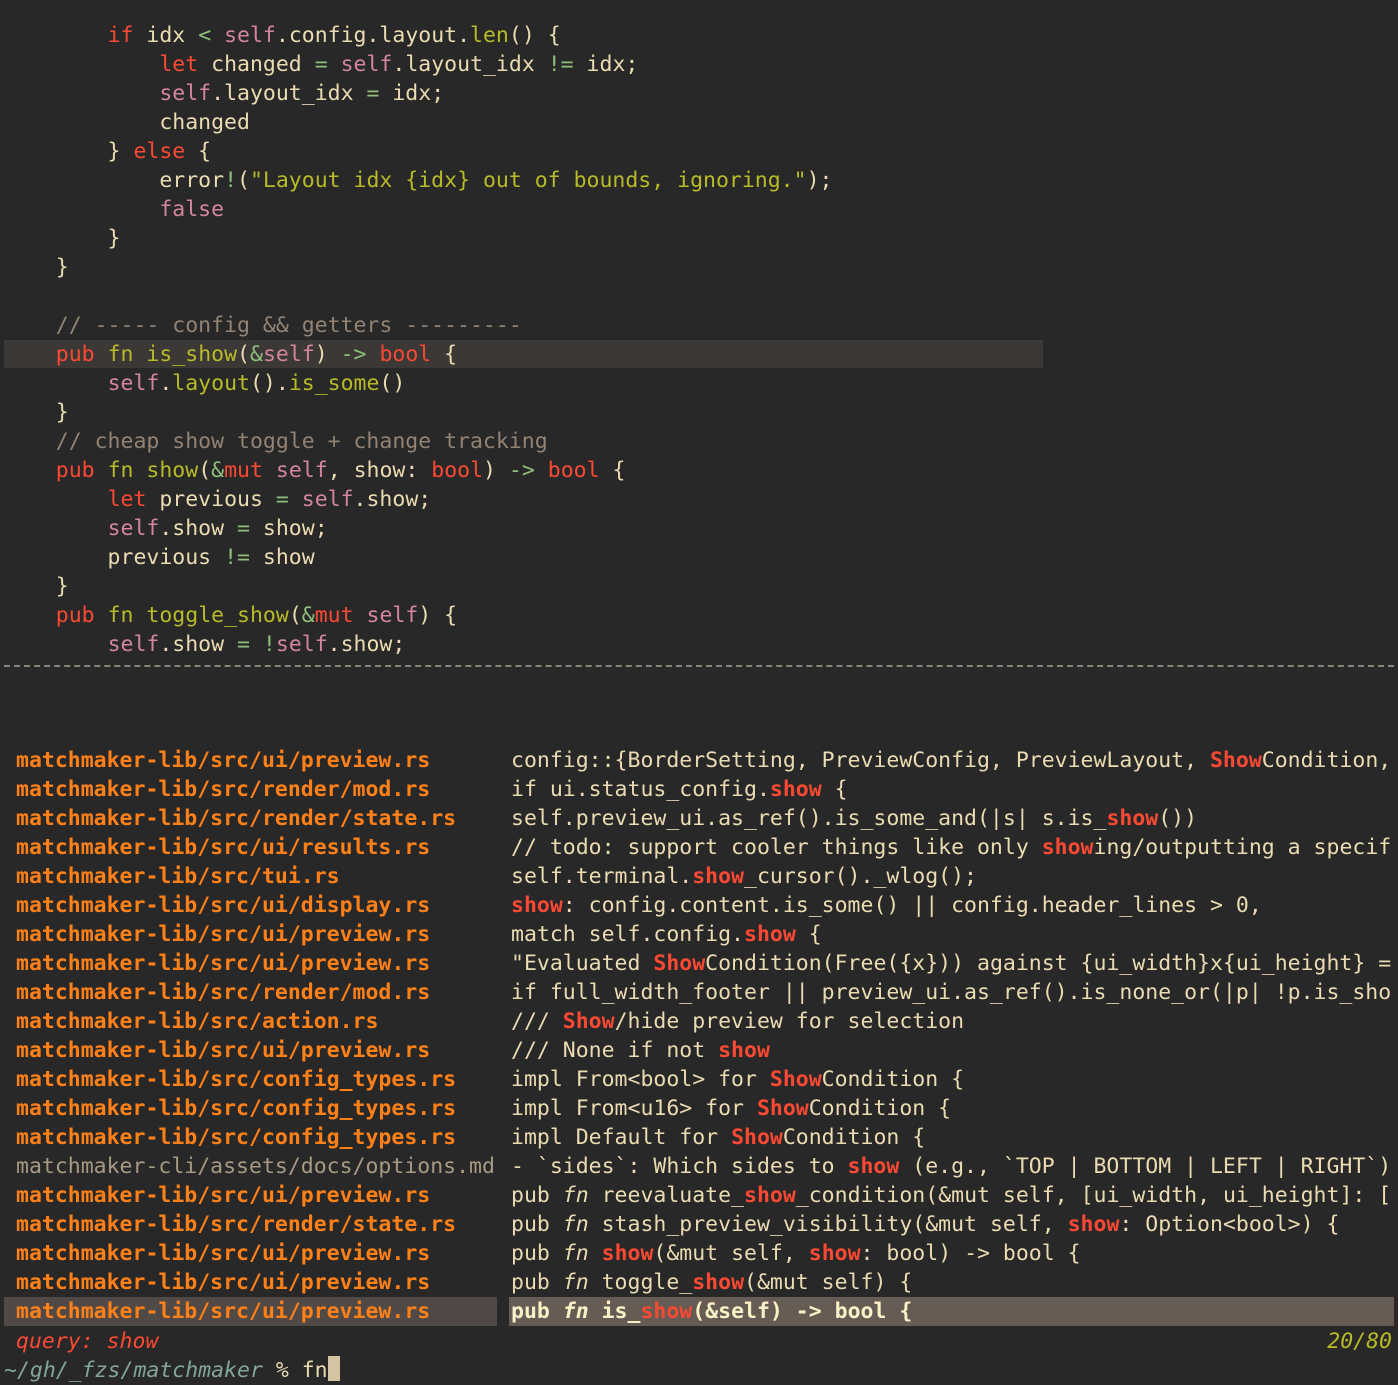  What do you see at coordinates (230, 354) in the screenshot?
I see `code-line: pub fn is_show(&self) -> bool {` at bounding box center [230, 354].